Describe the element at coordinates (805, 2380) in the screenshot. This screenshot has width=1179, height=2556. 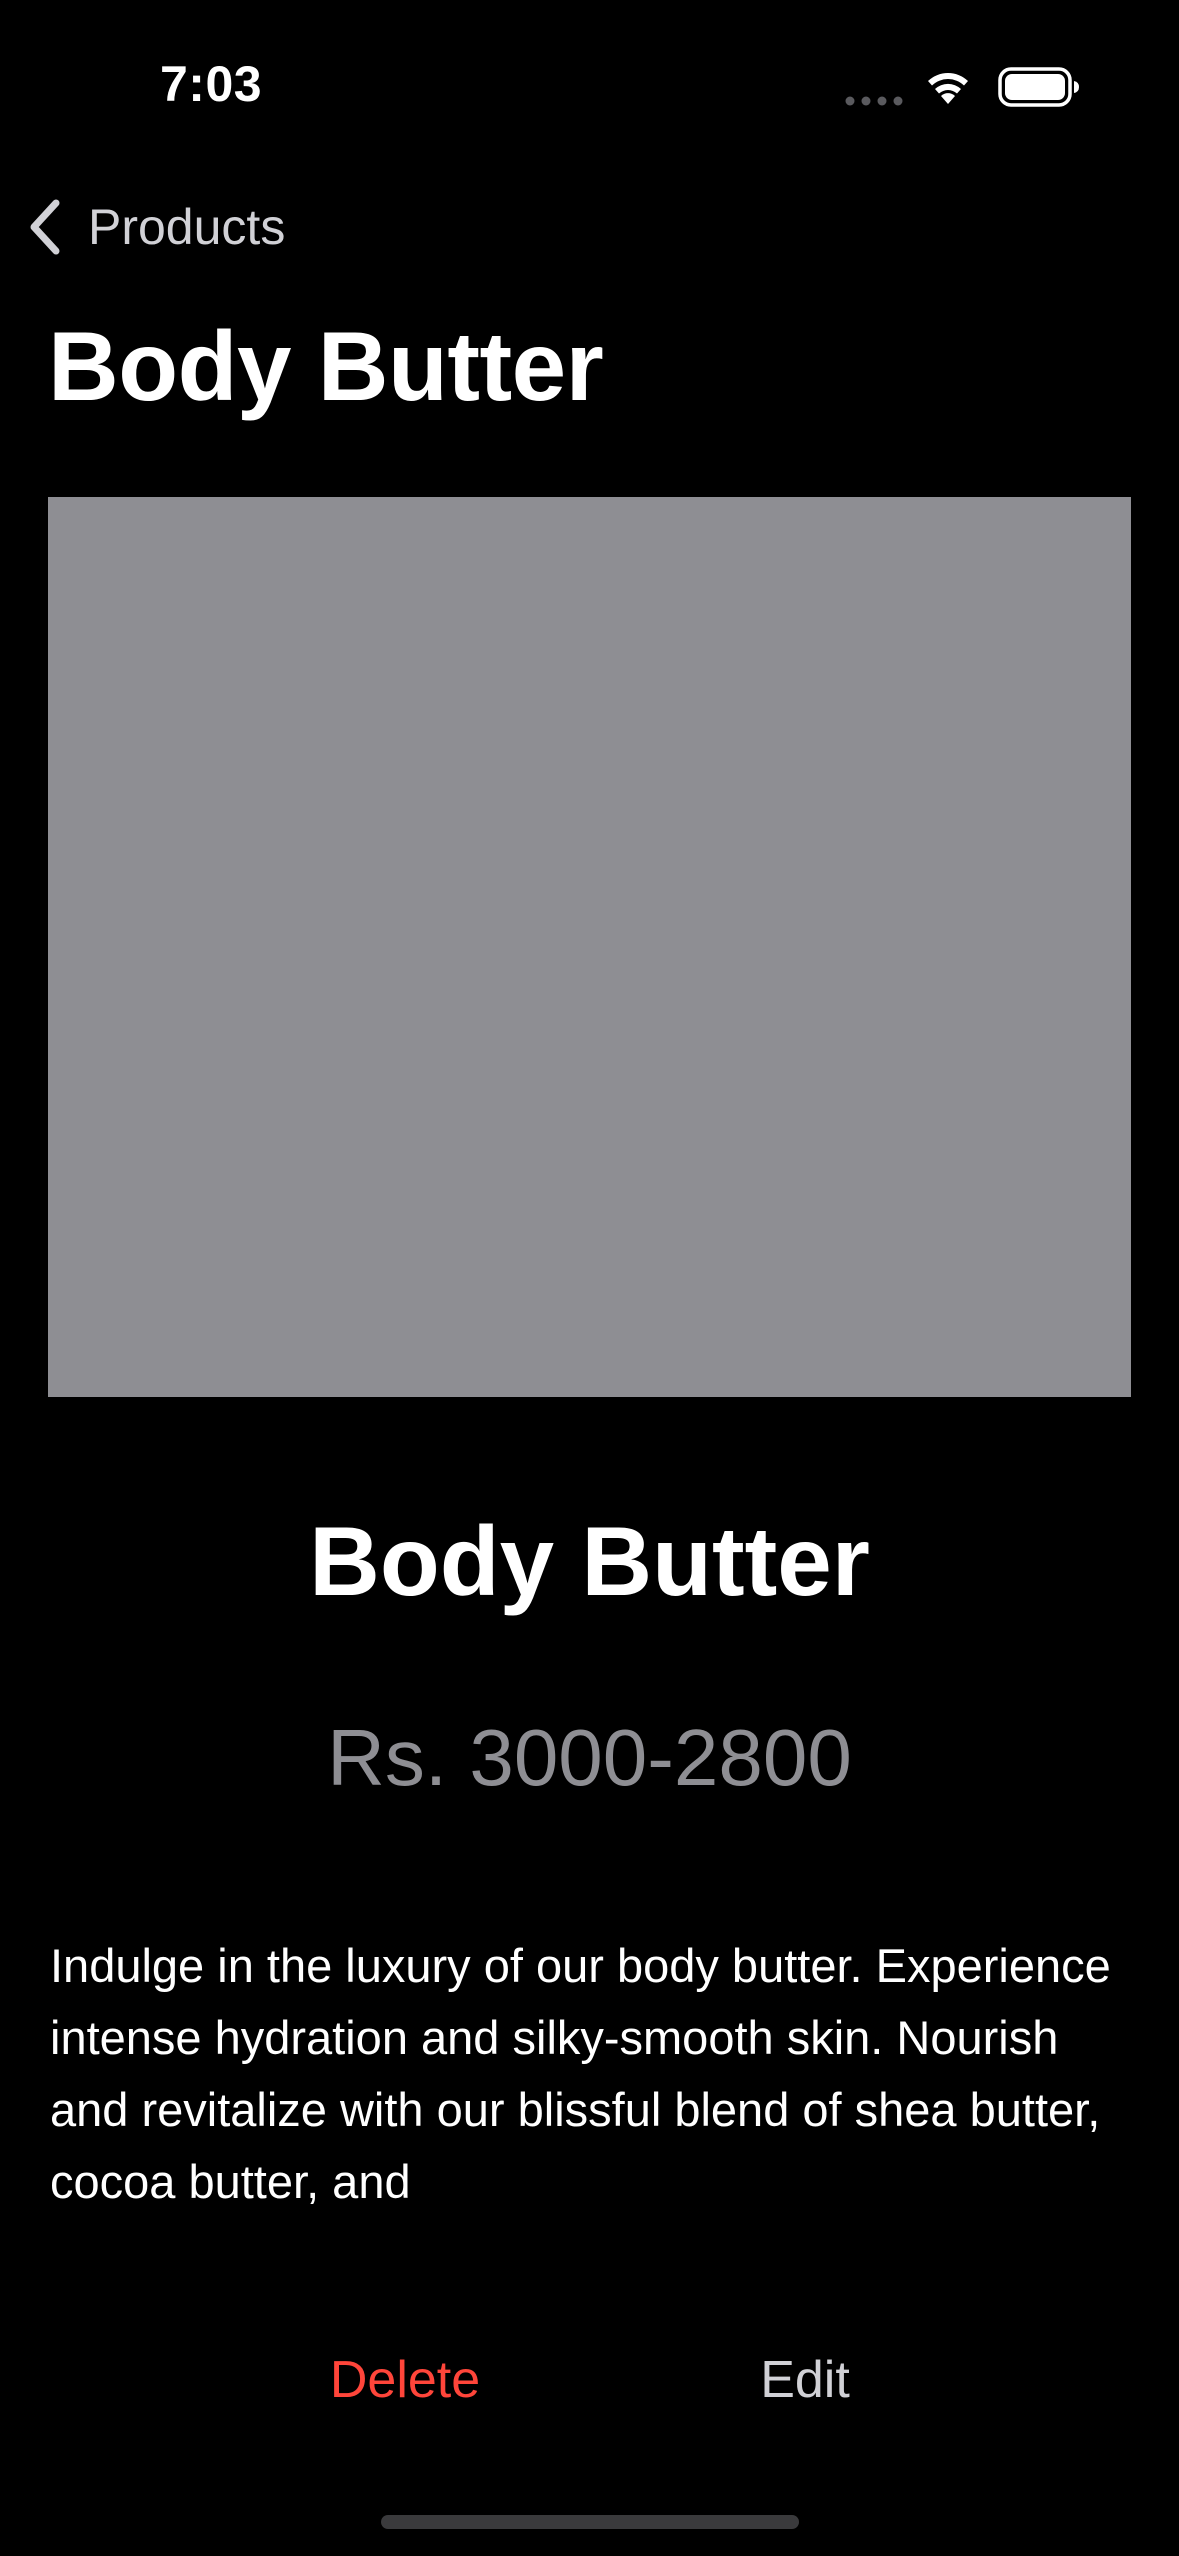
I see `edit-button: Edit` at that location.